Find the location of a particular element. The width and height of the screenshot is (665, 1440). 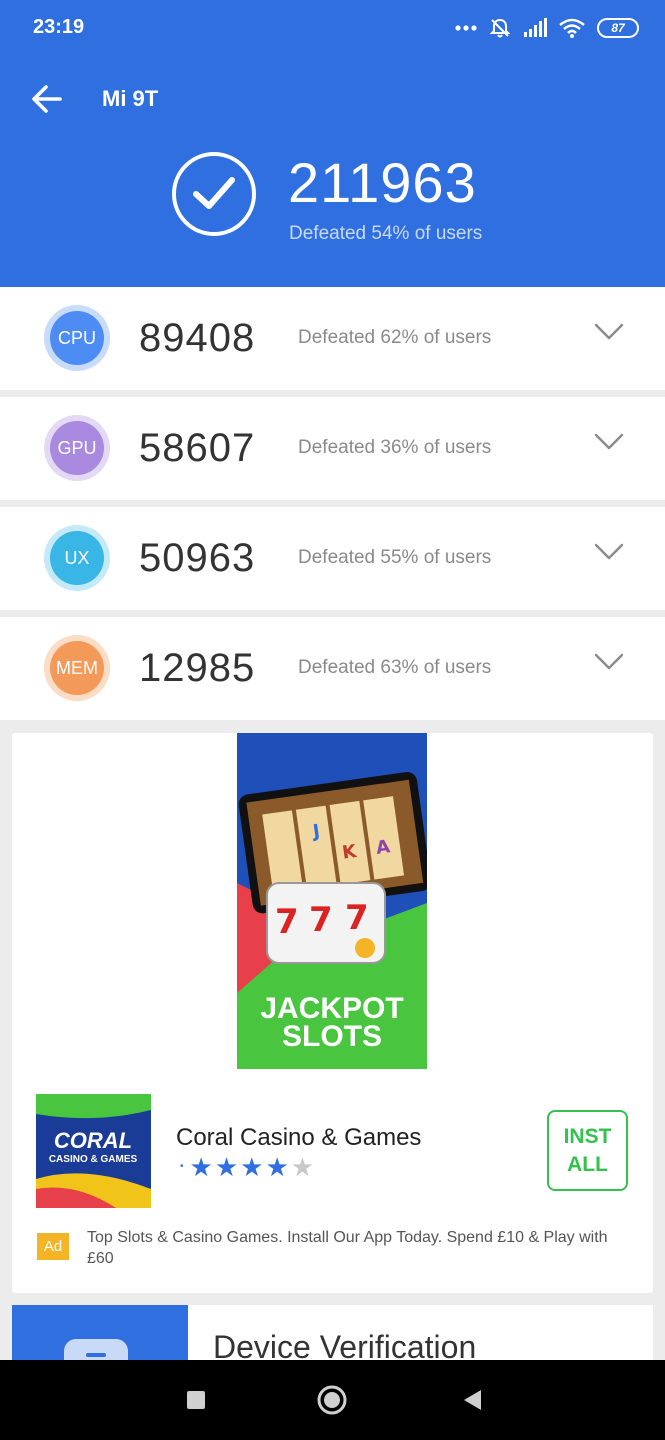

install-label-2: ALL is located at coordinates (587, 1164).